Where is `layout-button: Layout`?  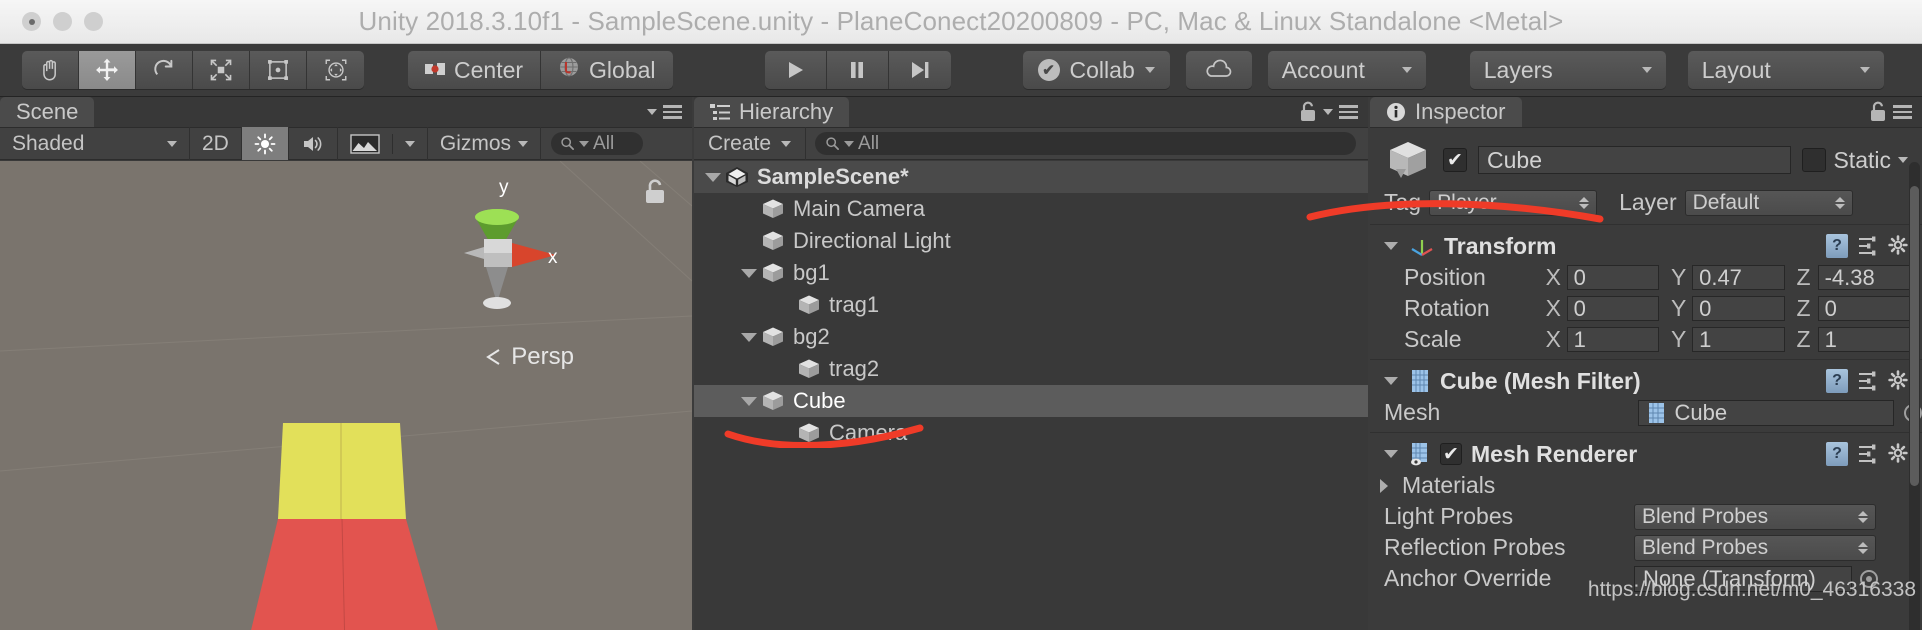
layout-button: Layout is located at coordinates (1785, 70).